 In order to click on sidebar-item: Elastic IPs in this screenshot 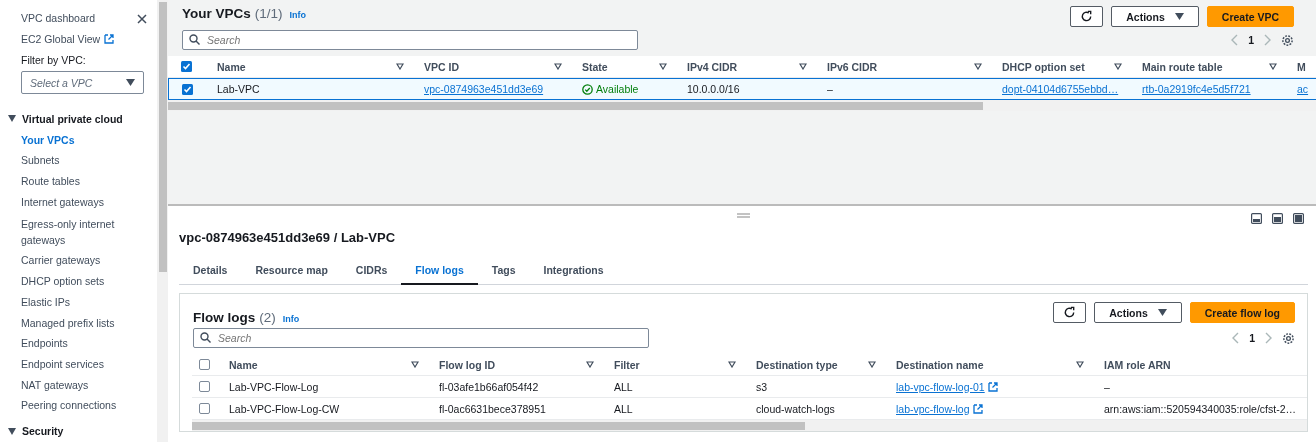, I will do `click(82, 302)`.